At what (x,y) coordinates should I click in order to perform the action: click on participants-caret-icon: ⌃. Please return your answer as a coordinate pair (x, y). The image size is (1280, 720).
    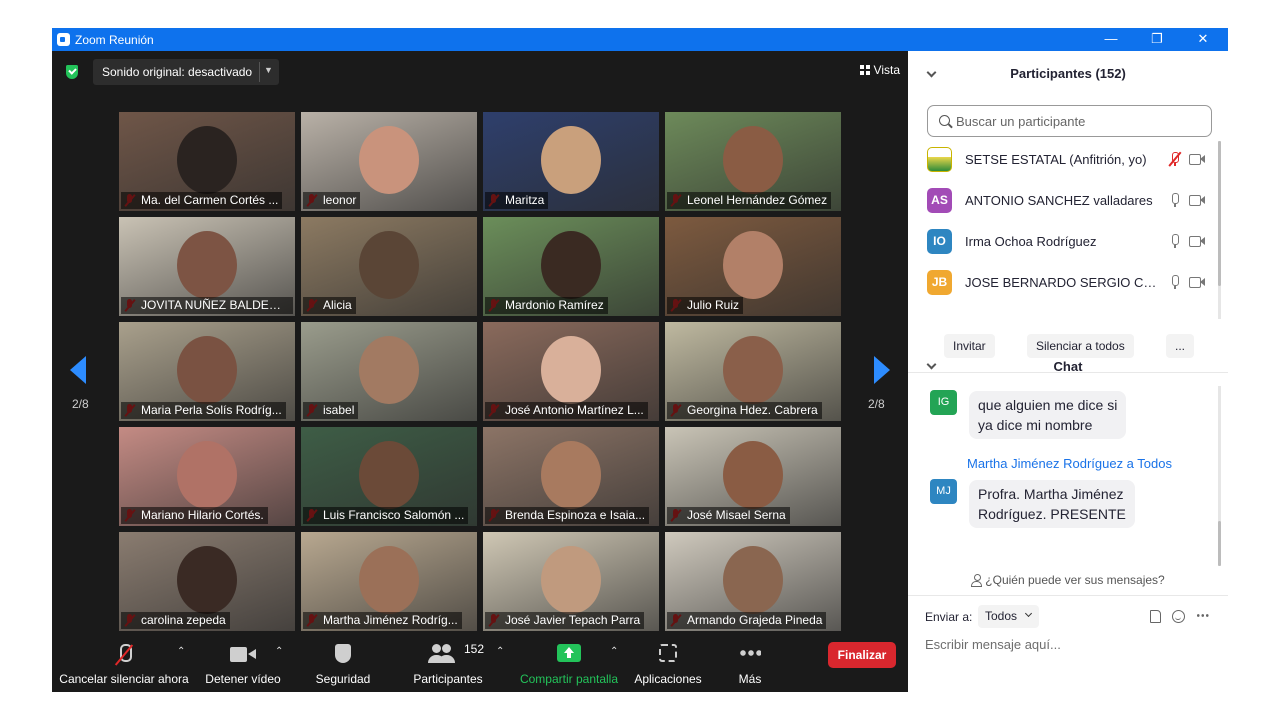
    Looking at the image, I should click on (500, 651).